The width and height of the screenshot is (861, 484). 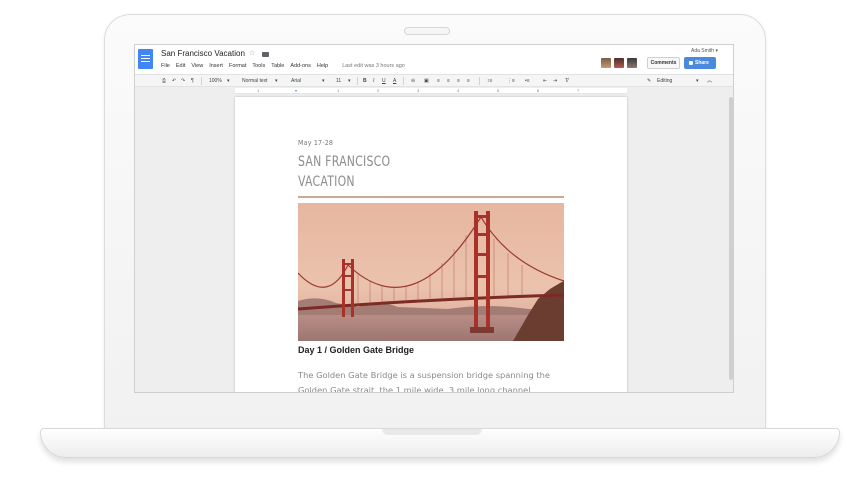 What do you see at coordinates (365, 81) in the screenshot?
I see `bold-button: B` at bounding box center [365, 81].